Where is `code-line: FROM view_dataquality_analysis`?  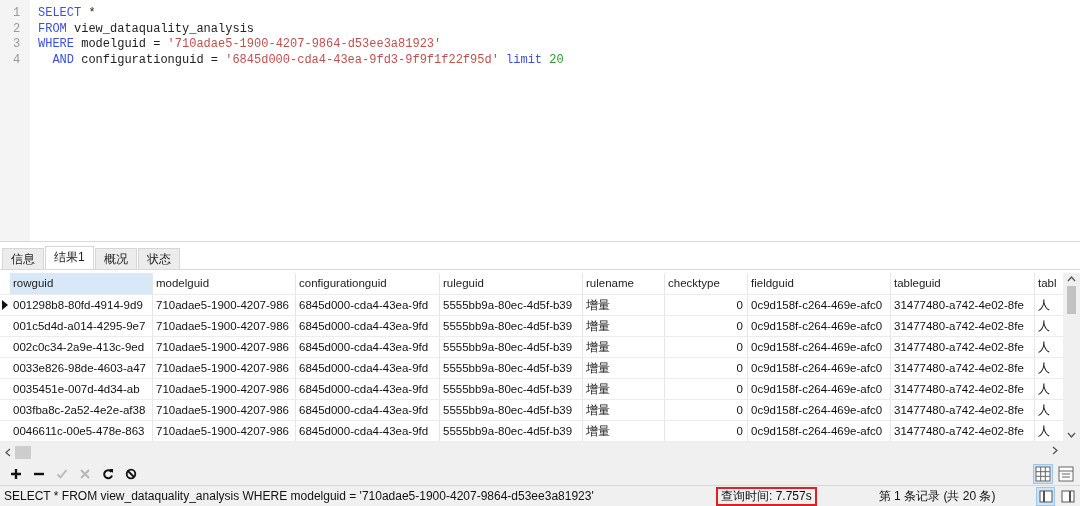
code-line: FROM view_dataquality_analysis is located at coordinates (146, 29).